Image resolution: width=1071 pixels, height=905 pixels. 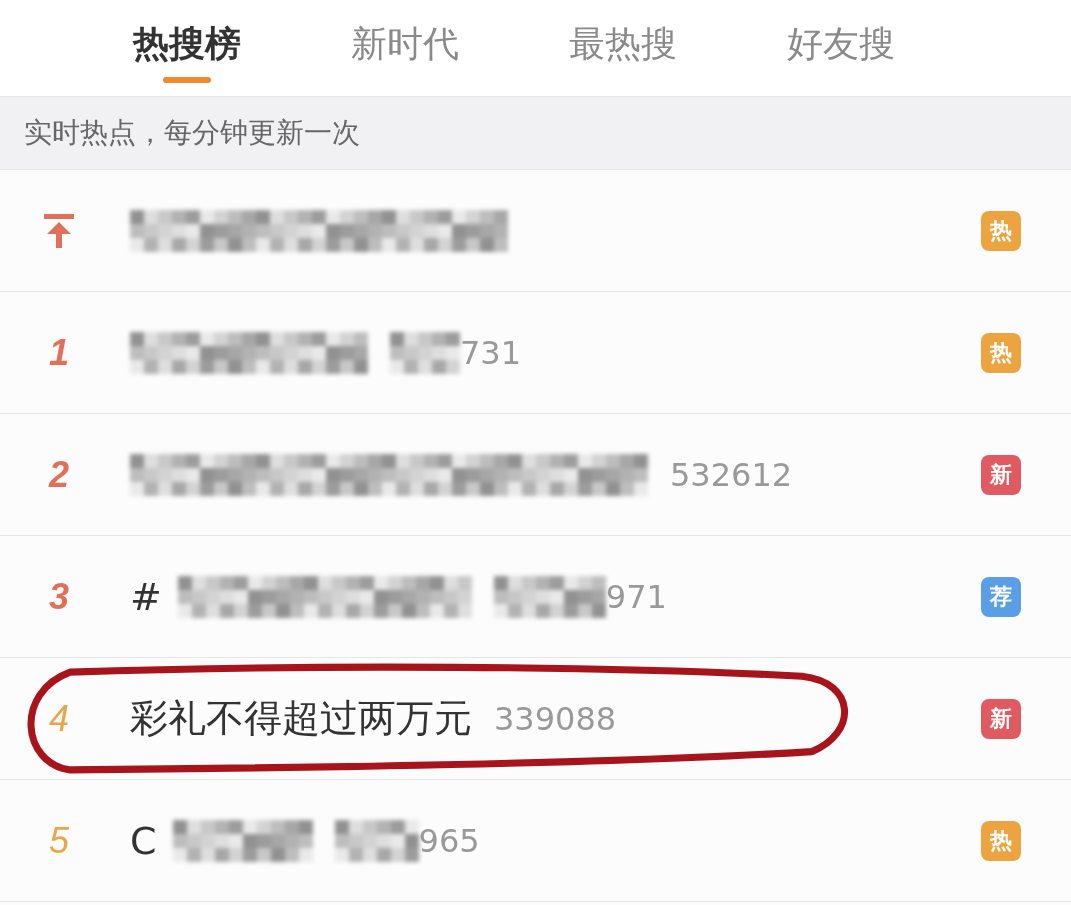 What do you see at coordinates (192, 133) in the screenshot?
I see `banner-text: 实时热点，每分钟更新一次` at bounding box center [192, 133].